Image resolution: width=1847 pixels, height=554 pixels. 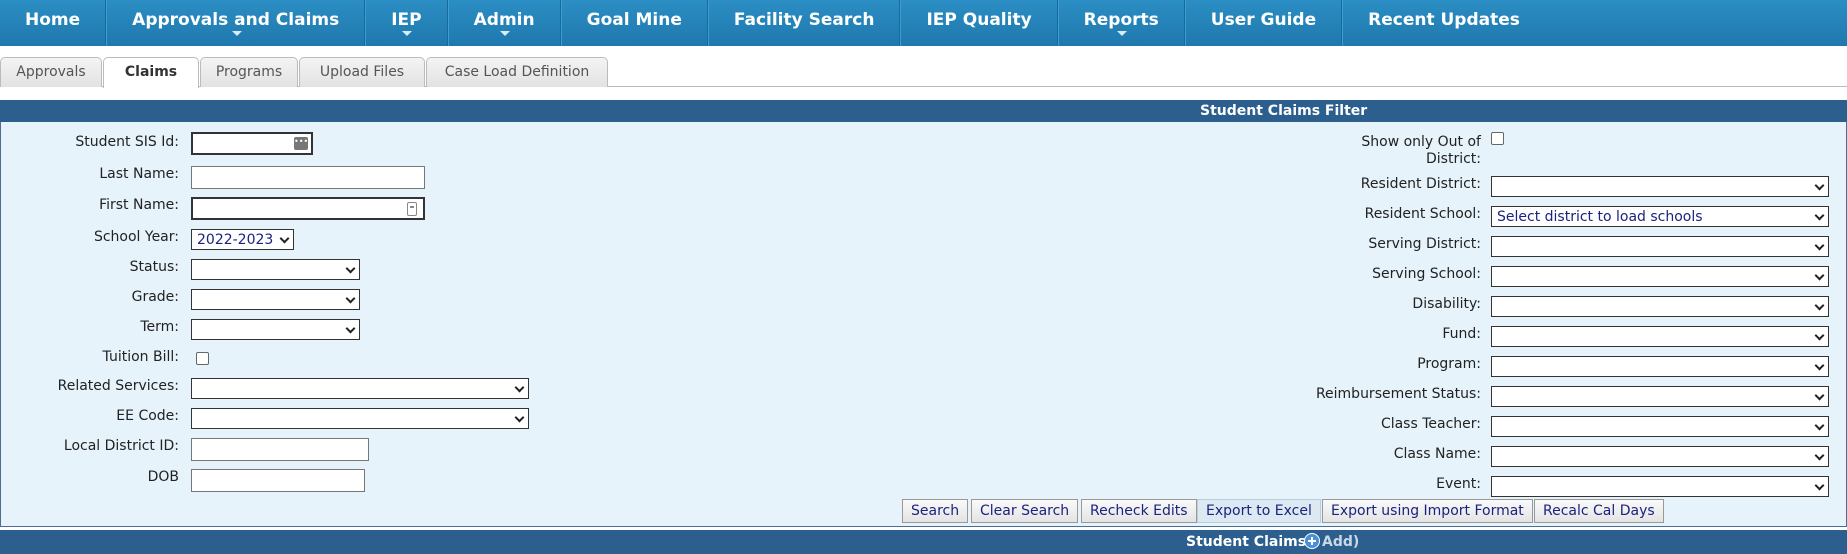 What do you see at coordinates (1444, 20) in the screenshot?
I see `nav-recent-updates-label: Recent Updates` at bounding box center [1444, 20].